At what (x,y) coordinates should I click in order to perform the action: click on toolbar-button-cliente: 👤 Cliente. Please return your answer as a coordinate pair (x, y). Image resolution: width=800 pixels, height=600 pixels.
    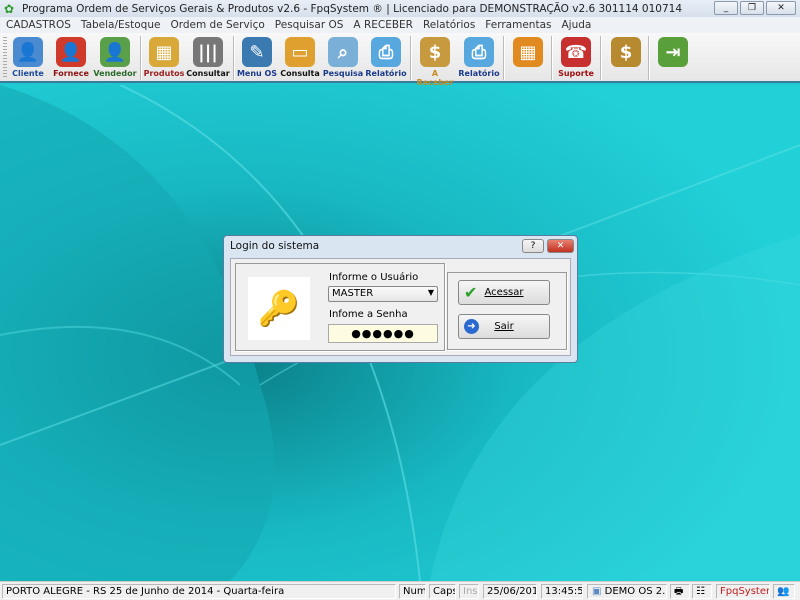
    Looking at the image, I should click on (28, 58).